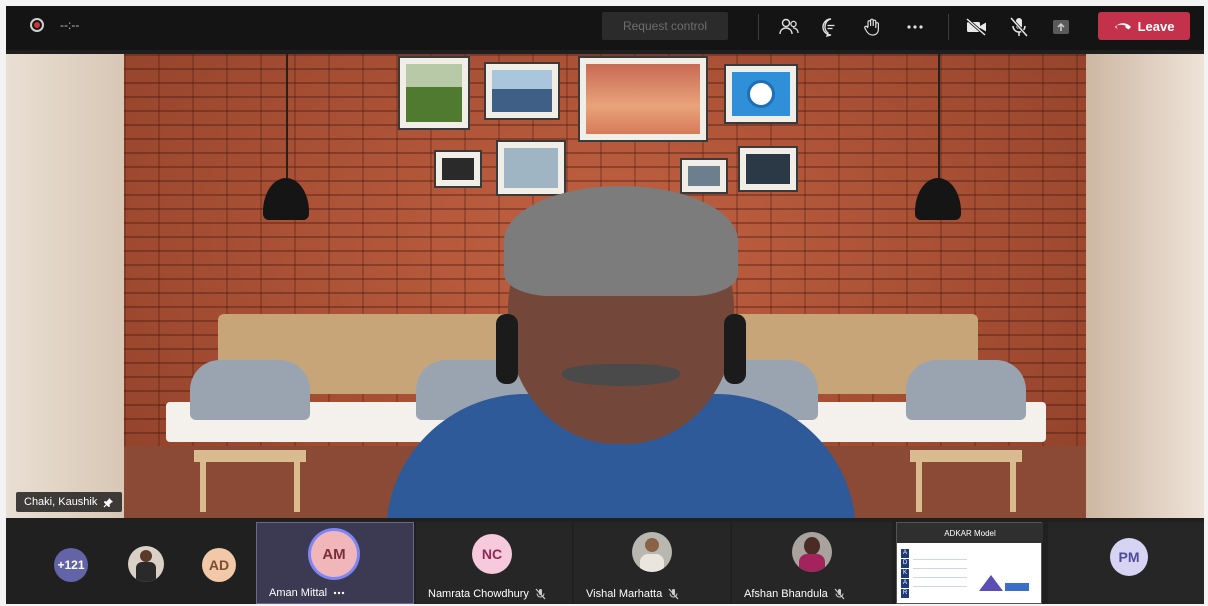  Describe the element at coordinates (1019, 27) in the screenshot. I see `mic-off-icon` at that location.